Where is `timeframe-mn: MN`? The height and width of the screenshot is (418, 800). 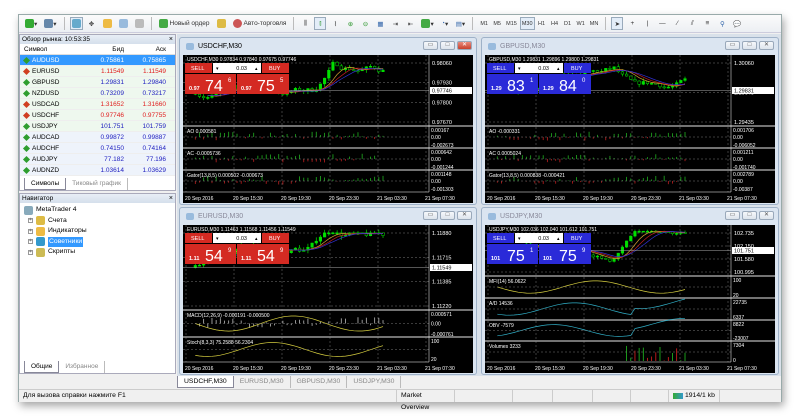 timeframe-mn: MN is located at coordinates (594, 23).